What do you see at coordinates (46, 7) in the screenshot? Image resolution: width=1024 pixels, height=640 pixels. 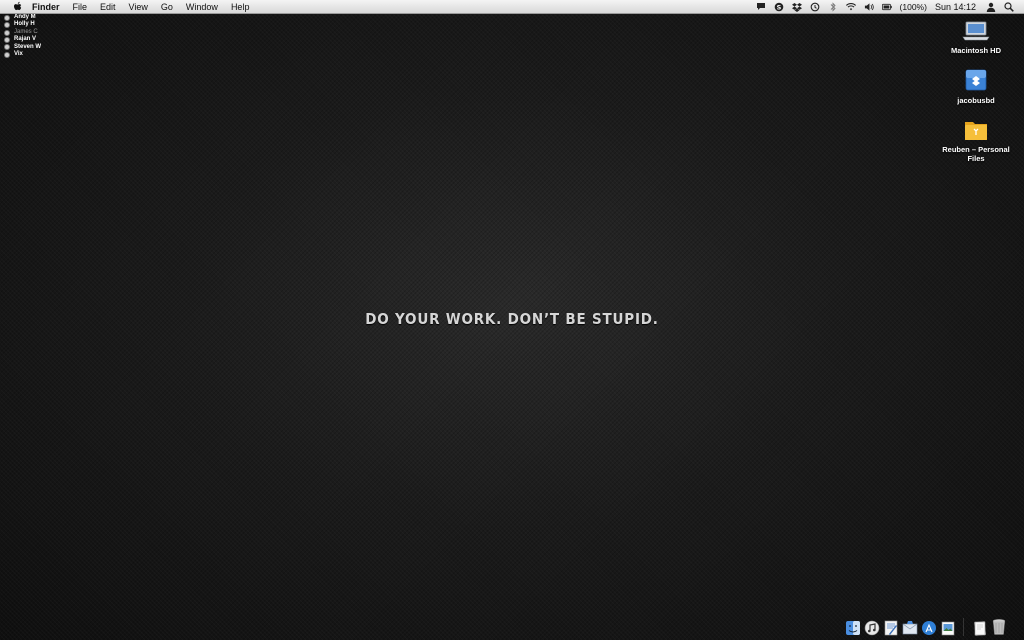 I see `menu-finder: Finder` at bounding box center [46, 7].